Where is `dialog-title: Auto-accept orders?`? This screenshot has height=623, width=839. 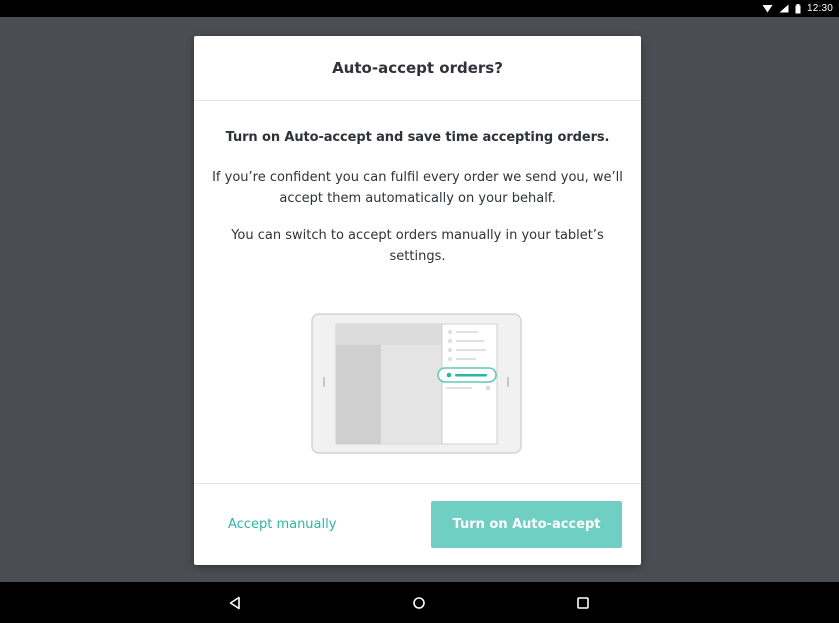
dialog-title: Auto-accept orders? is located at coordinates (417, 68).